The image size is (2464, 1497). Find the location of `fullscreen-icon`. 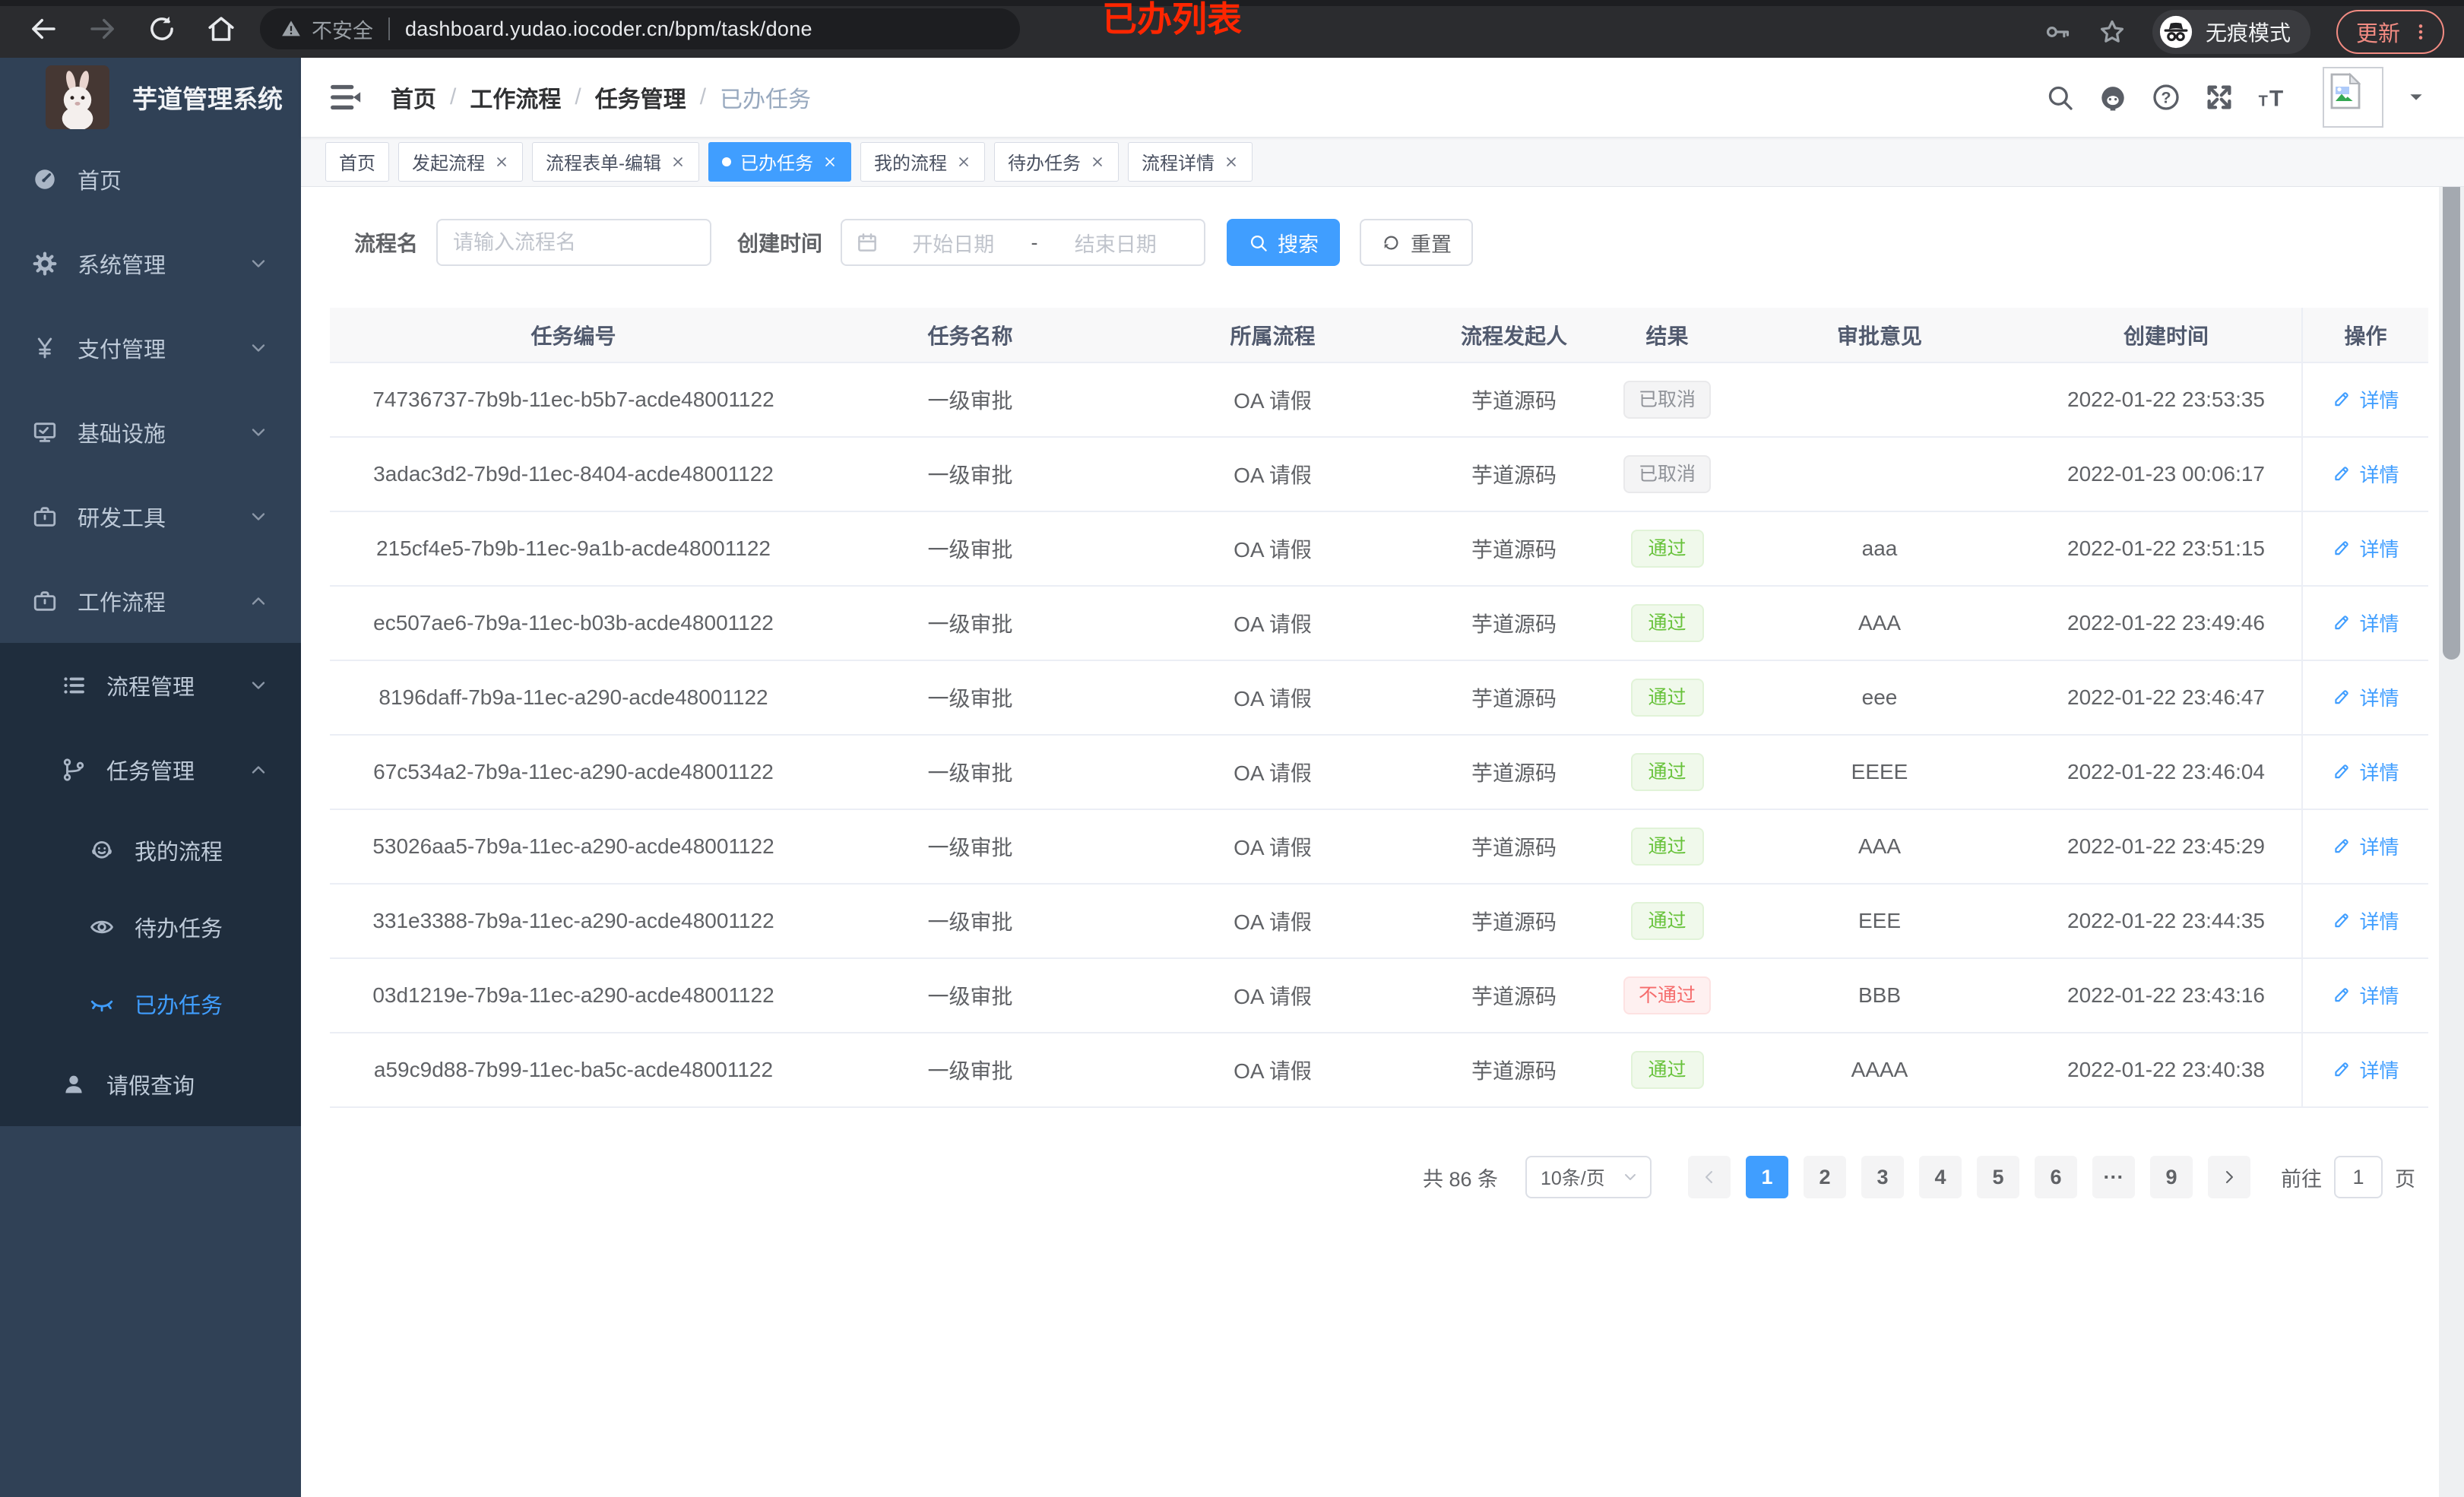

fullscreen-icon is located at coordinates (2219, 97).